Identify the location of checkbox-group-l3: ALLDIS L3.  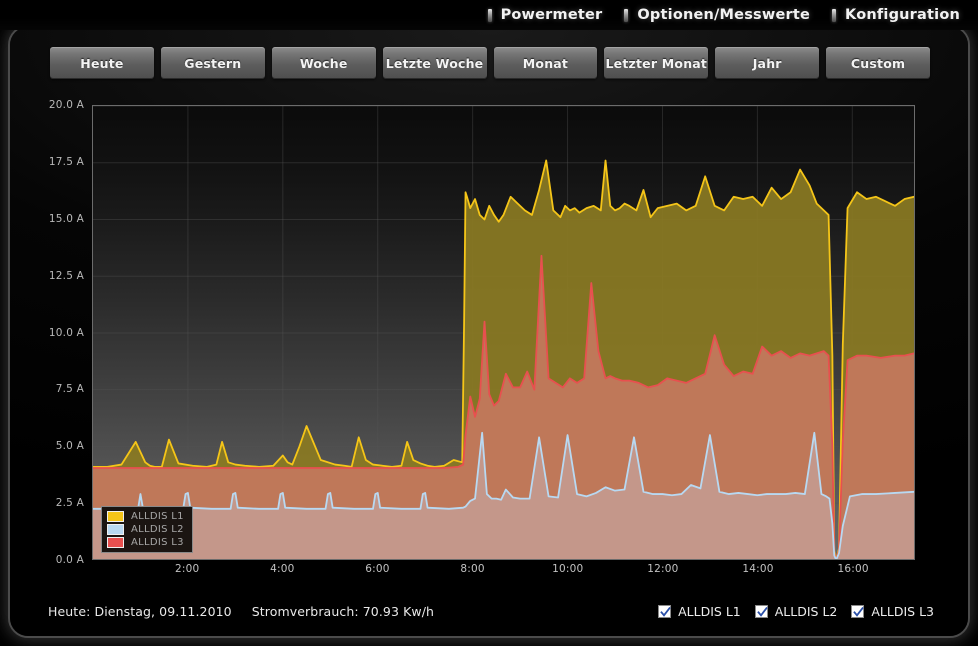
(892, 611).